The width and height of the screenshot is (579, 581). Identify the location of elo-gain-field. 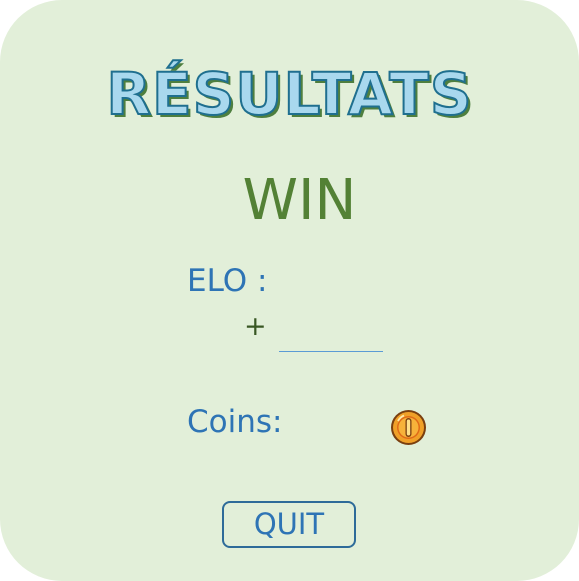
(331, 331).